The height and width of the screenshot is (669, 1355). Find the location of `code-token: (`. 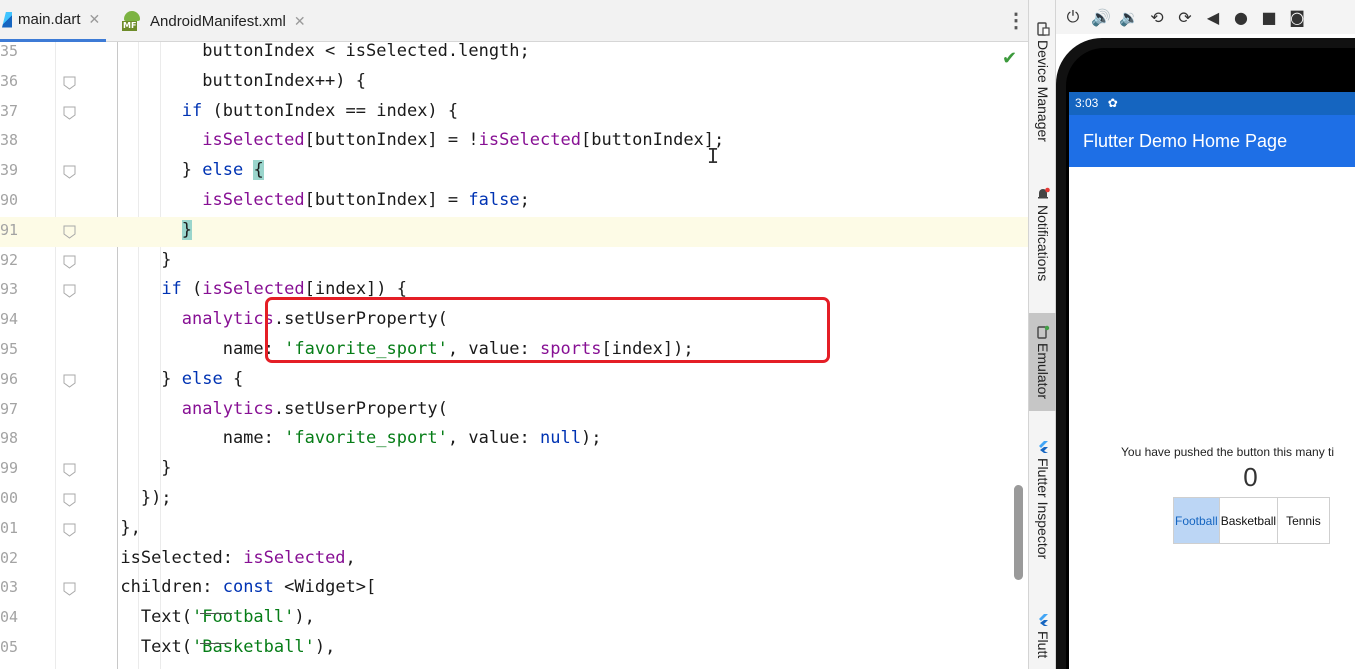

code-token: ( is located at coordinates (192, 289).